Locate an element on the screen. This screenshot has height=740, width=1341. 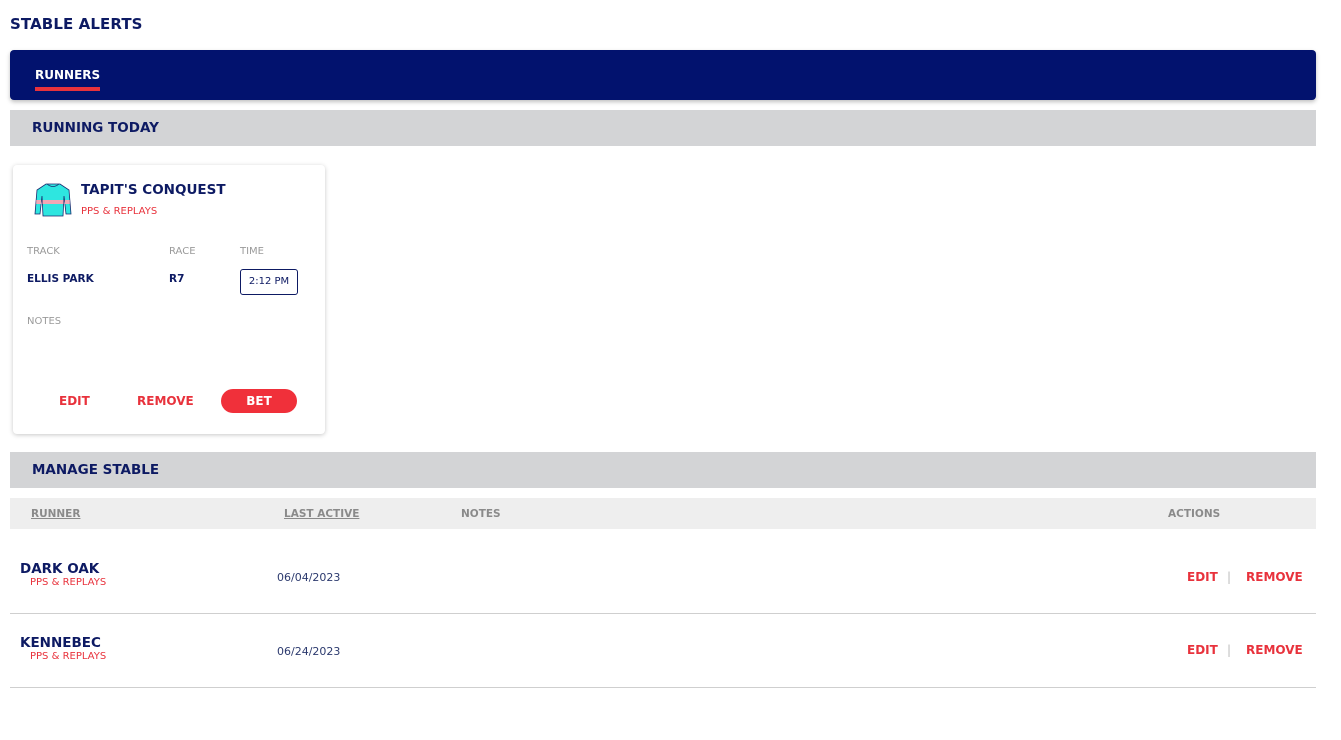
last-active-date: 06/24/2023 is located at coordinates (309, 651).